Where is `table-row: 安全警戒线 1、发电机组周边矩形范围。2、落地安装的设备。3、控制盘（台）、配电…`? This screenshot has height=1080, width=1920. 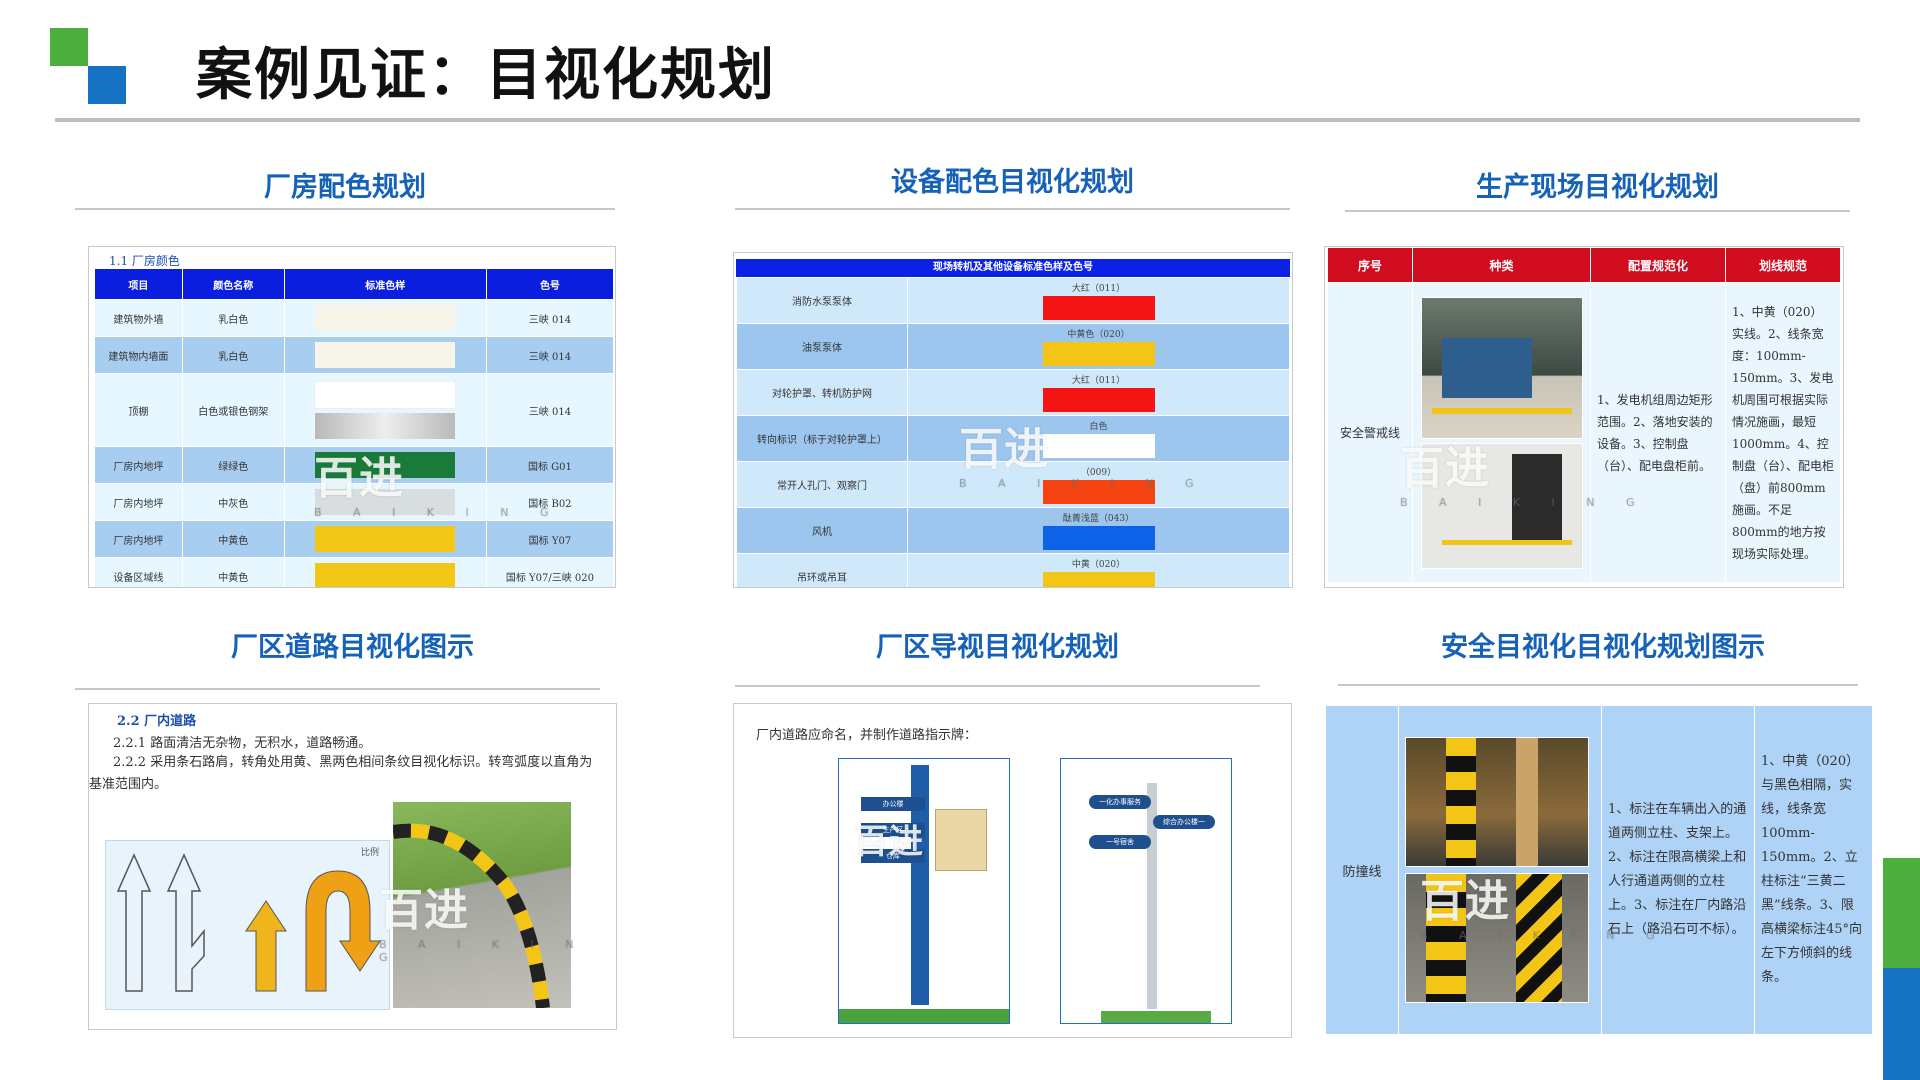 table-row: 安全警戒线 1、发电机组周边矩形范围。2、落地安装的设备。3、控制盘（台）、配电… is located at coordinates (1584, 432).